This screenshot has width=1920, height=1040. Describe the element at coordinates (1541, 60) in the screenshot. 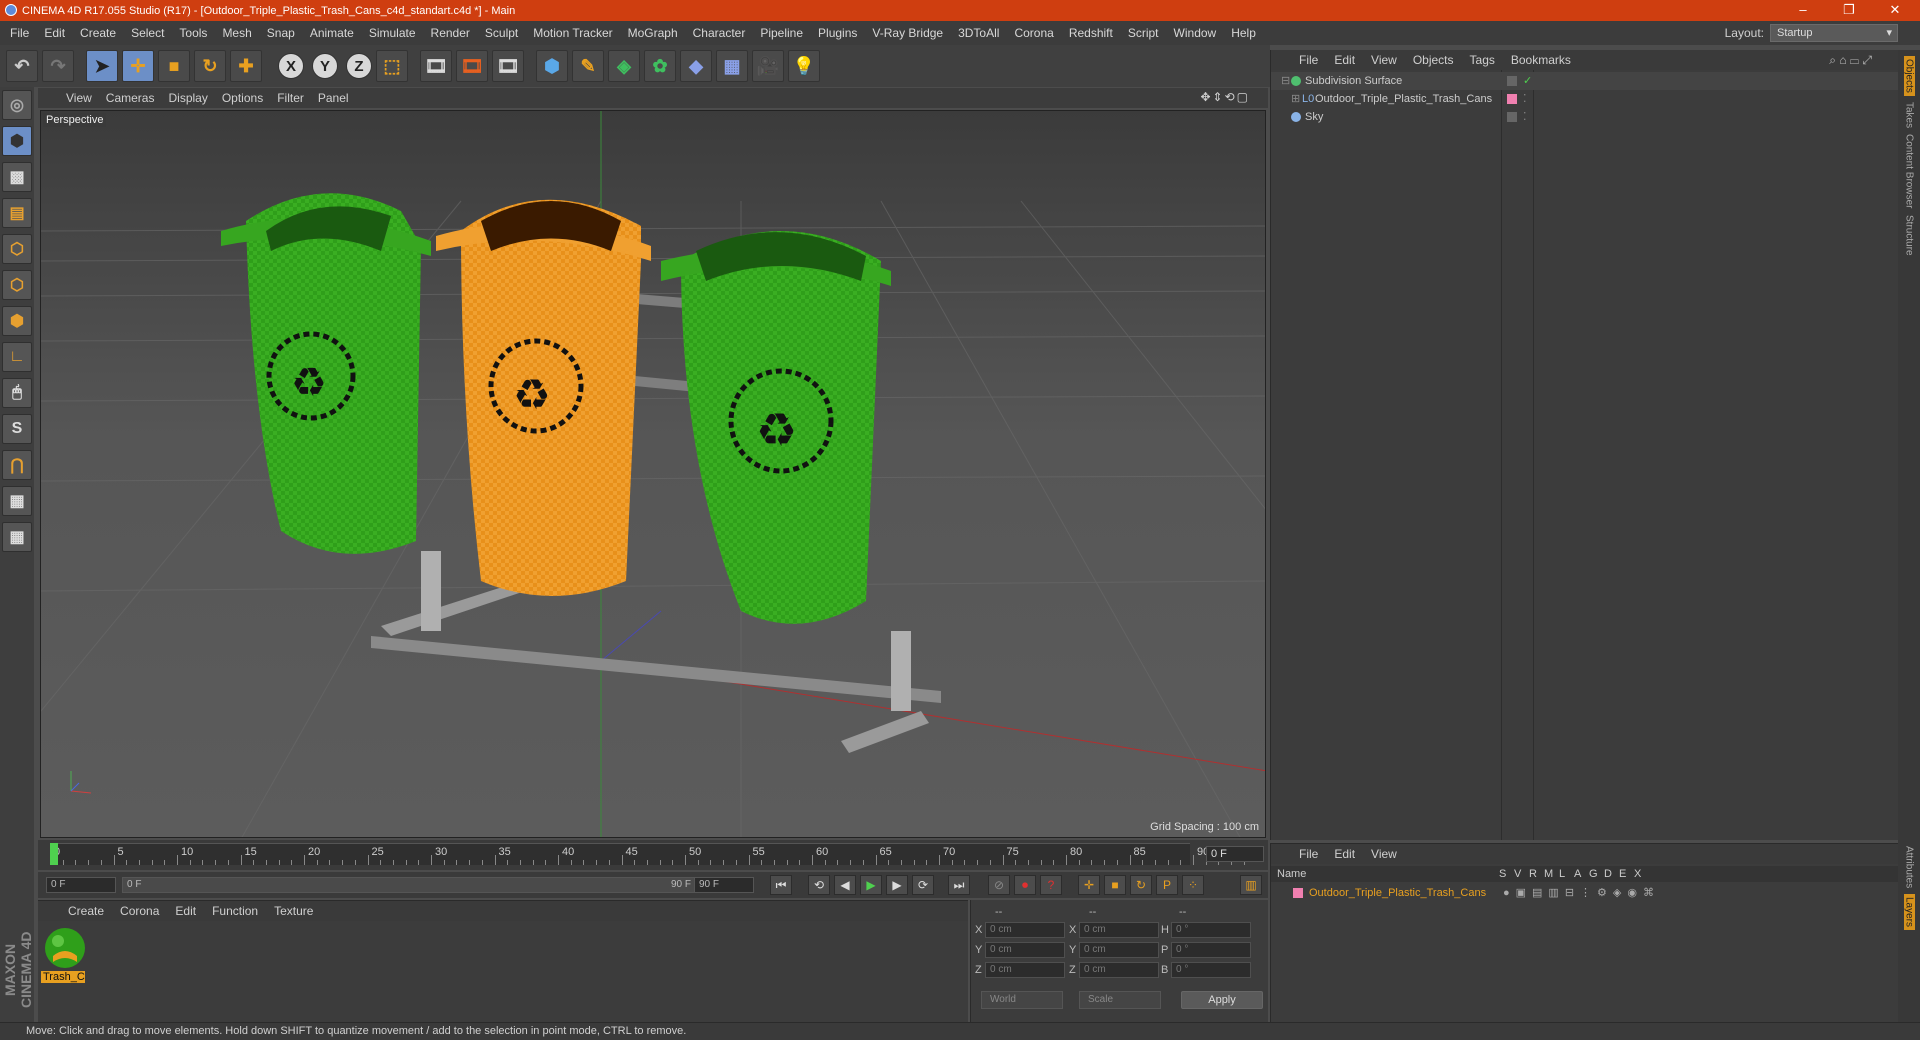

I see `object-menu-bookmarks: Bookmarks` at that location.